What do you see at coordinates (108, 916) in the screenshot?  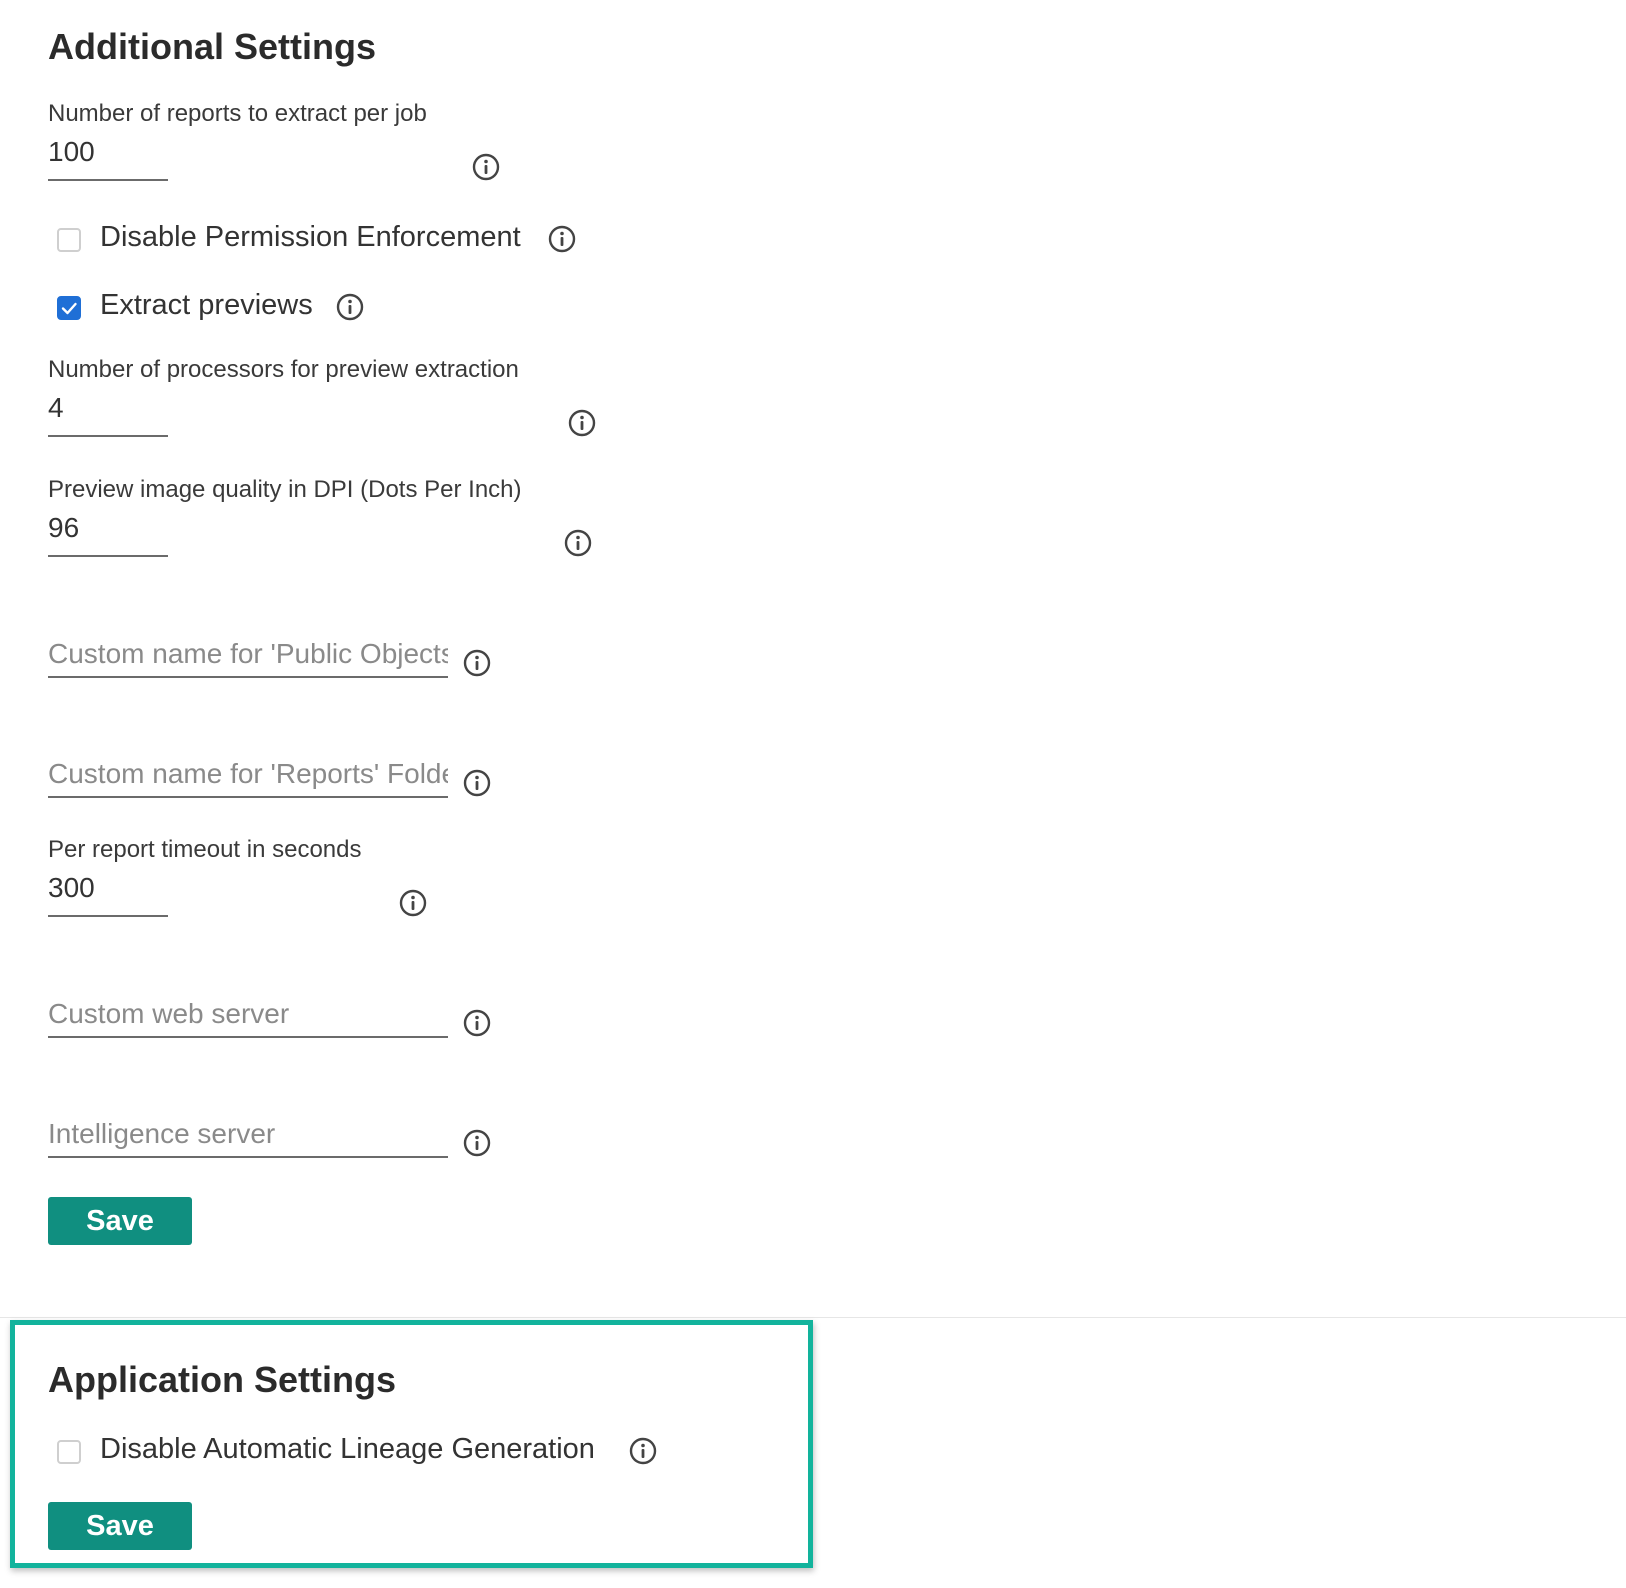 I see `report-timeout-underline` at bounding box center [108, 916].